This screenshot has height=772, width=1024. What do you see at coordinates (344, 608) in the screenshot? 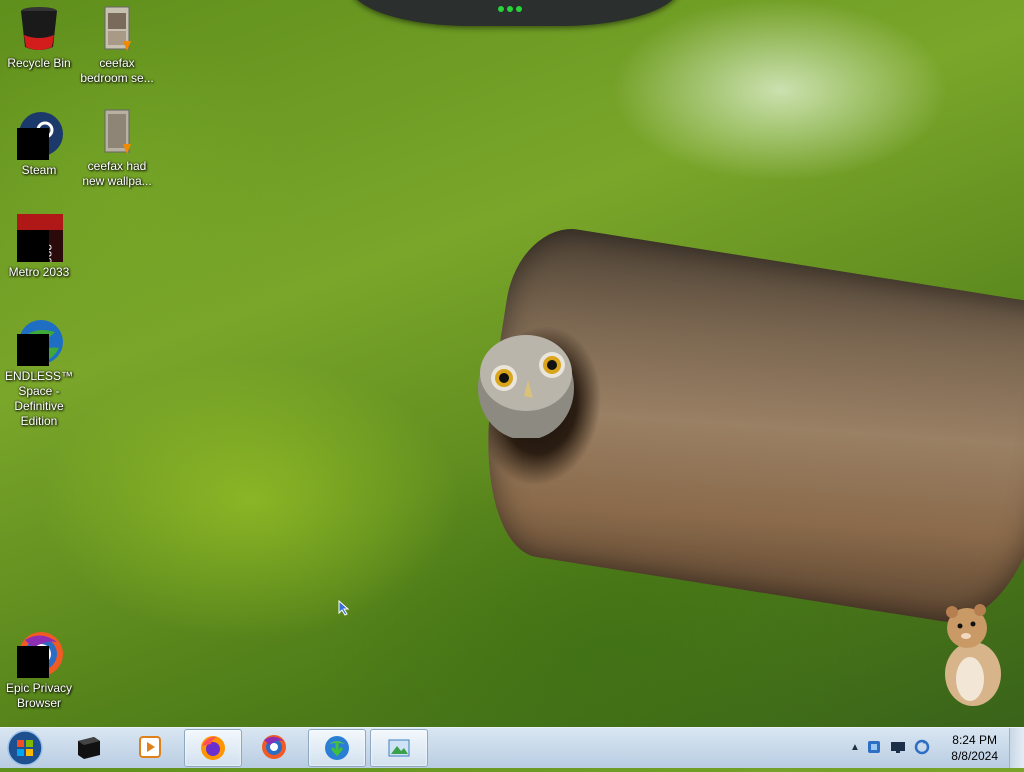
I see `mouse-cursor-icon` at bounding box center [344, 608].